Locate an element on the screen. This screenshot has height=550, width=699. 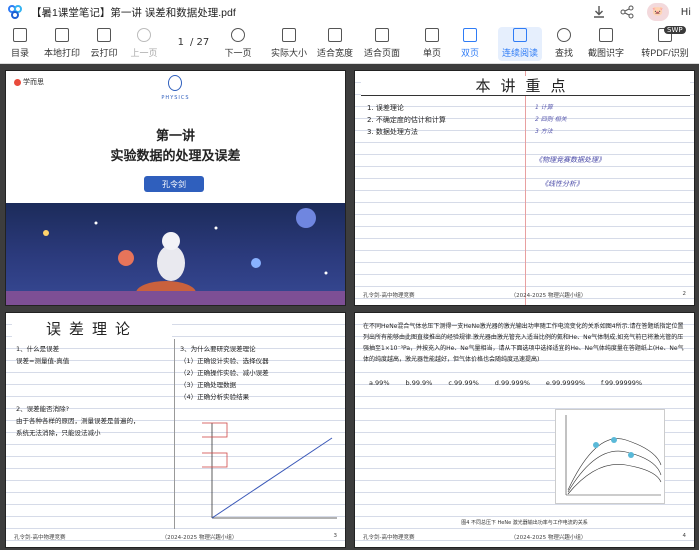
author-badge: 孔令剑 is located at coordinates (174, 184).